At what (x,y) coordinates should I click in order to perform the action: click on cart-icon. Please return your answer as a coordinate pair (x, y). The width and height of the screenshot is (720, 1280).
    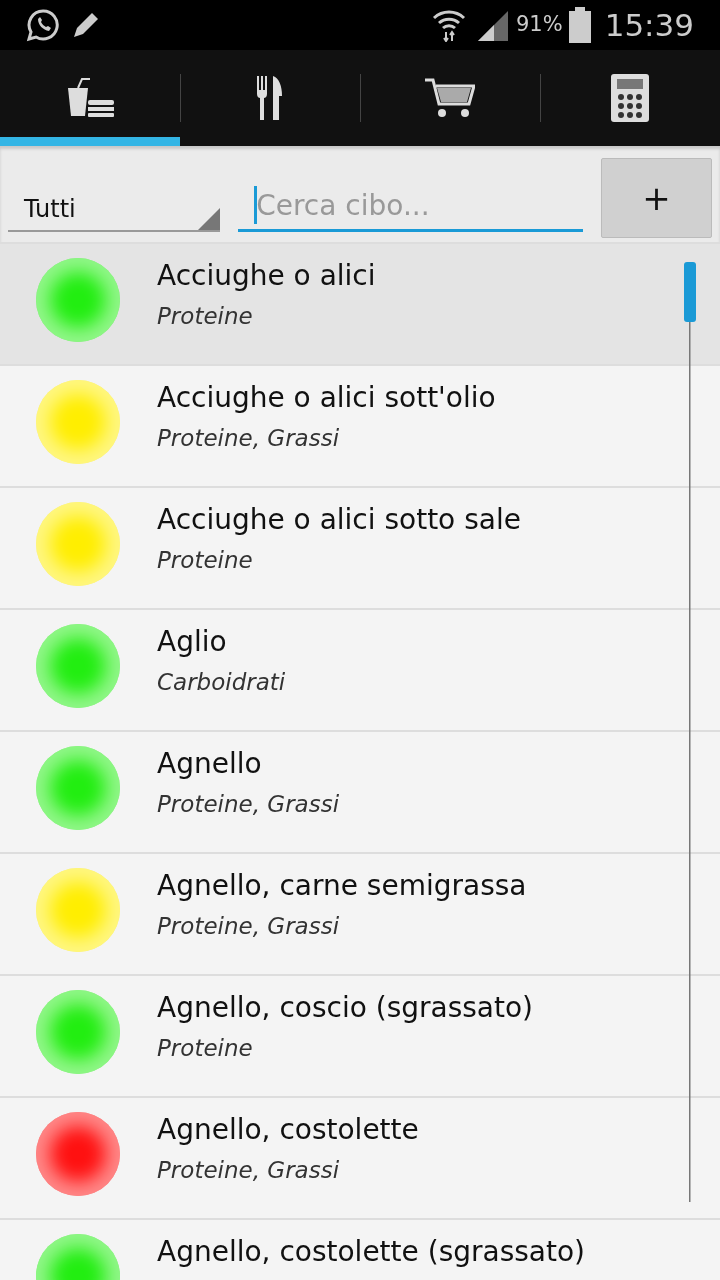
    Looking at the image, I should click on (450, 98).